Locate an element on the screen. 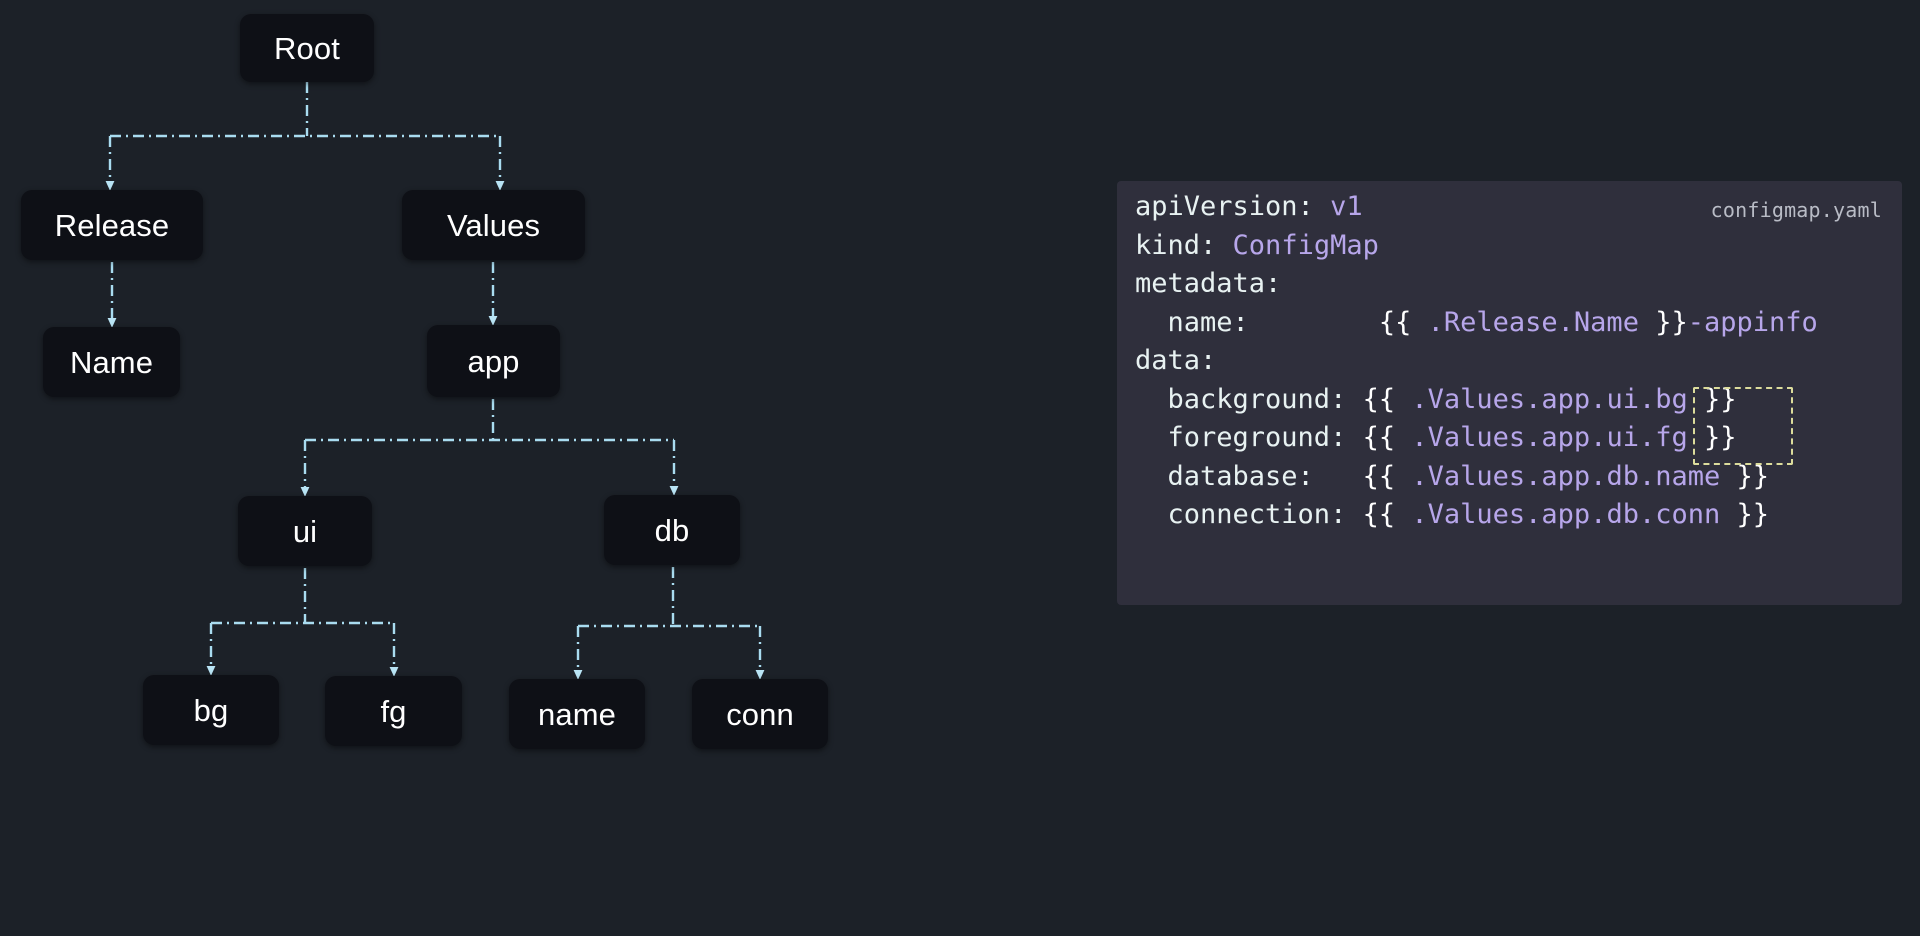 The width and height of the screenshot is (1920, 936). code-line: foreground: {{ .Values.app.ui.fg }} is located at coordinates (1476, 438).